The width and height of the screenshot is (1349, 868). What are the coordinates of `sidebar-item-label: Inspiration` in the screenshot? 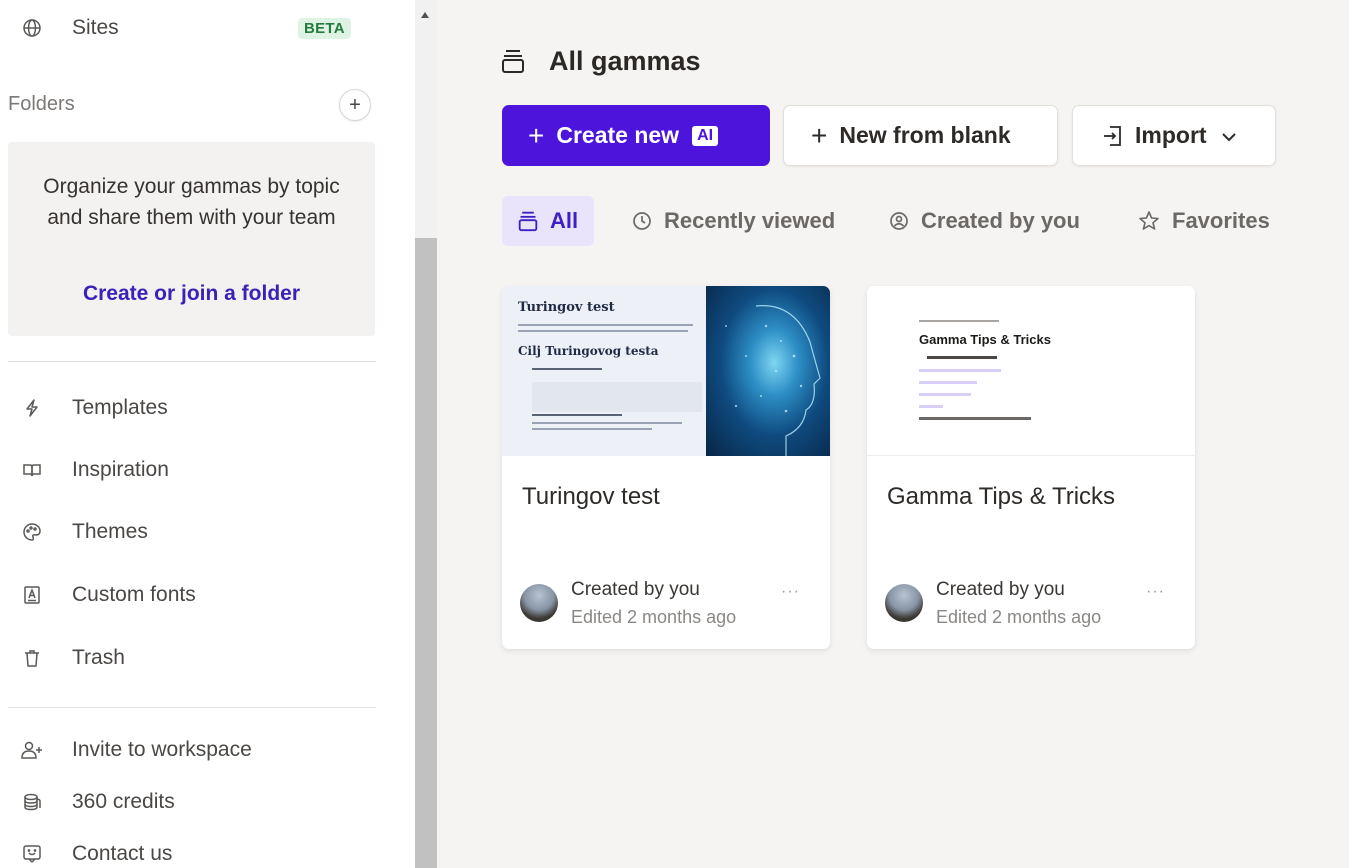 It's located at (120, 469).